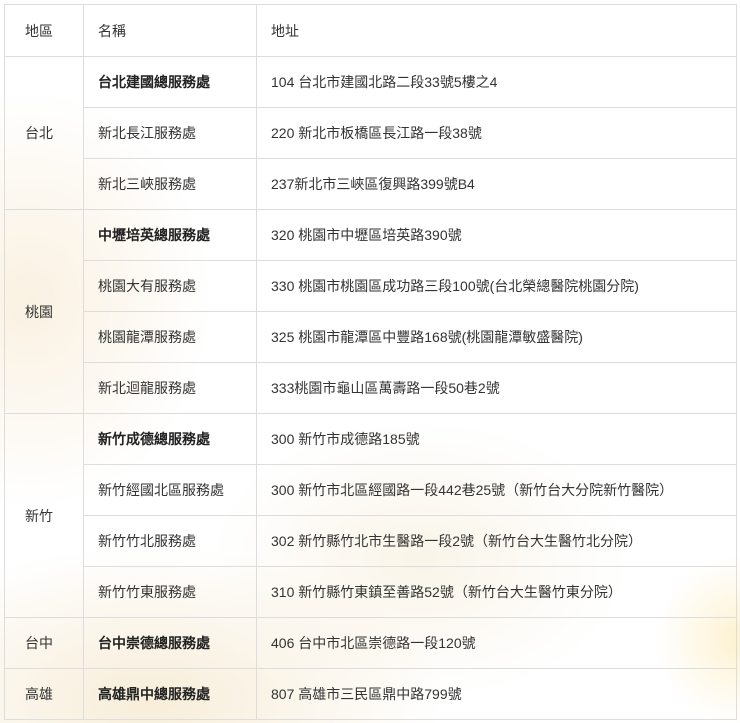  What do you see at coordinates (496, 592) in the screenshot?
I see `office-address-cell: 310 新竹縣竹東鎮至善路52號（新竹台大生醫竹東分院）` at bounding box center [496, 592].